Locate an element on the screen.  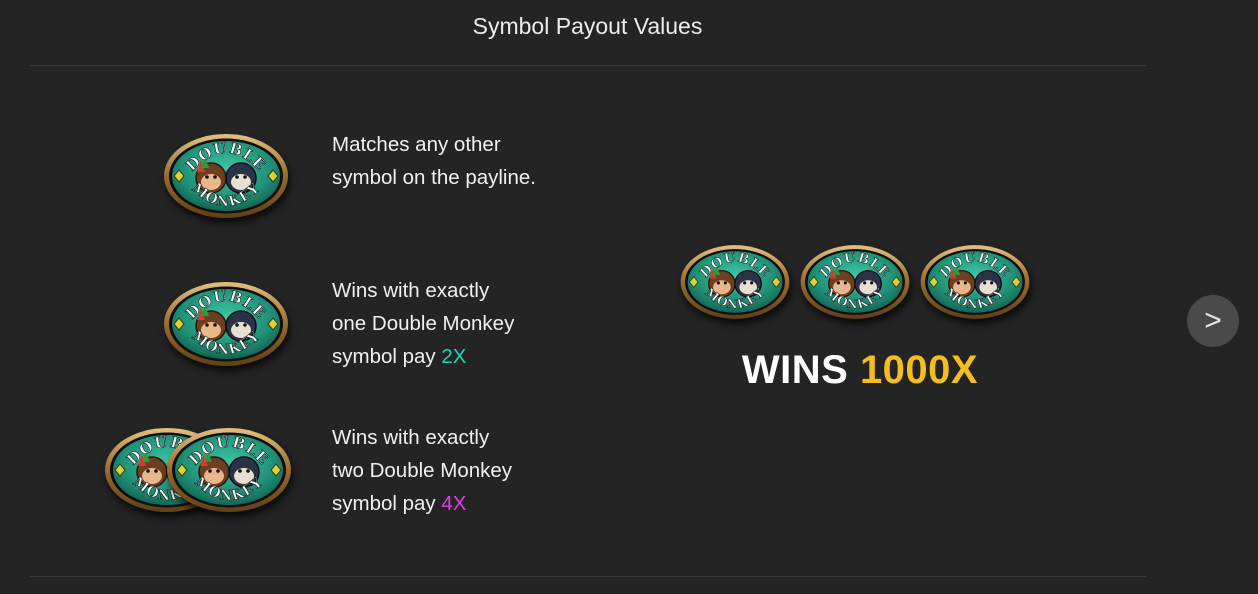
row-1-line-1: Matches any other is located at coordinates (416, 144).